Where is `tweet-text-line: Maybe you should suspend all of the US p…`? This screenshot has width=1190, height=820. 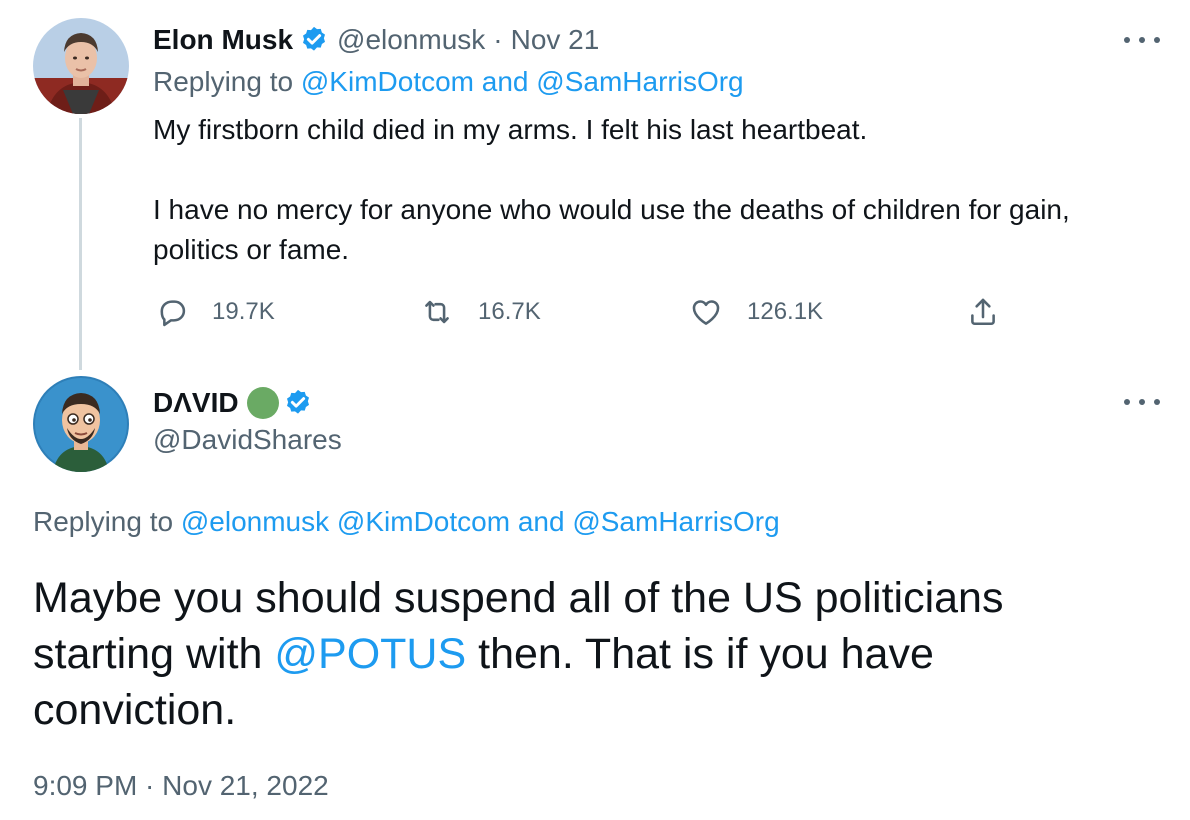
tweet-text-line: Maybe you should suspend all of the US p… is located at coordinates (518, 598).